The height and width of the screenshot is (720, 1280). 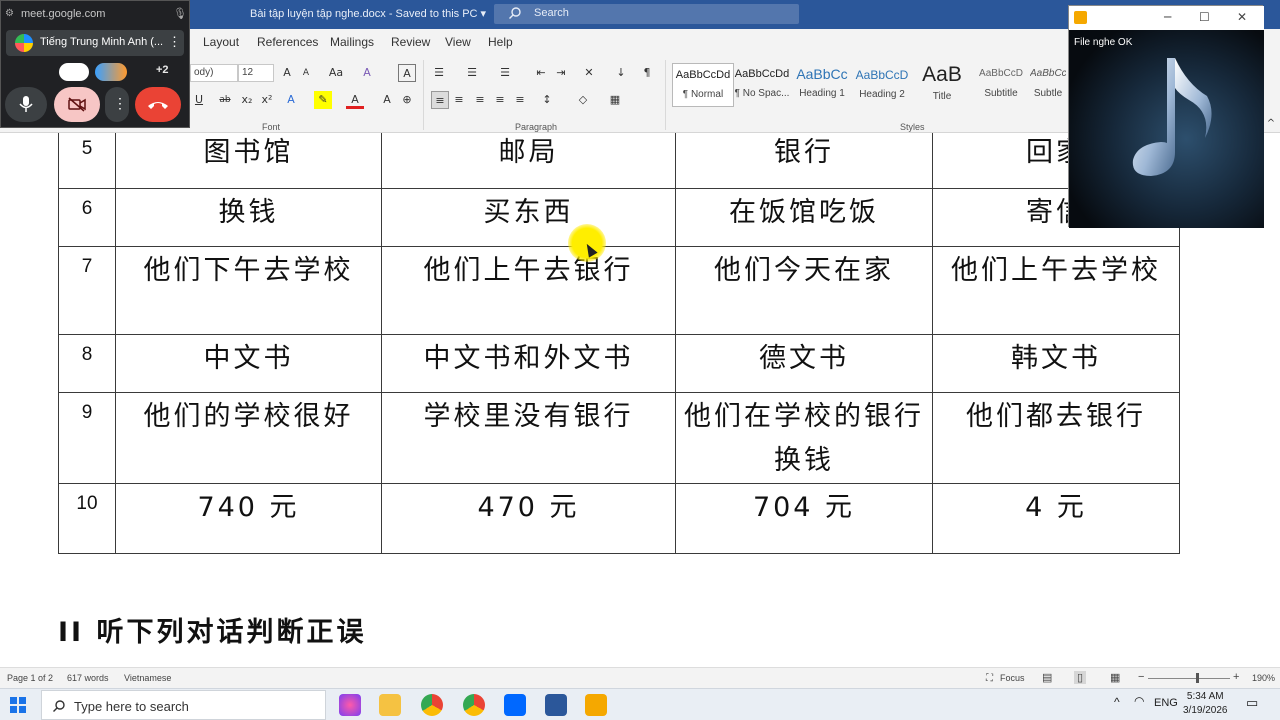 What do you see at coordinates (1236, 677) in the screenshot?
I see `zoom-in-icon: +` at bounding box center [1236, 677].